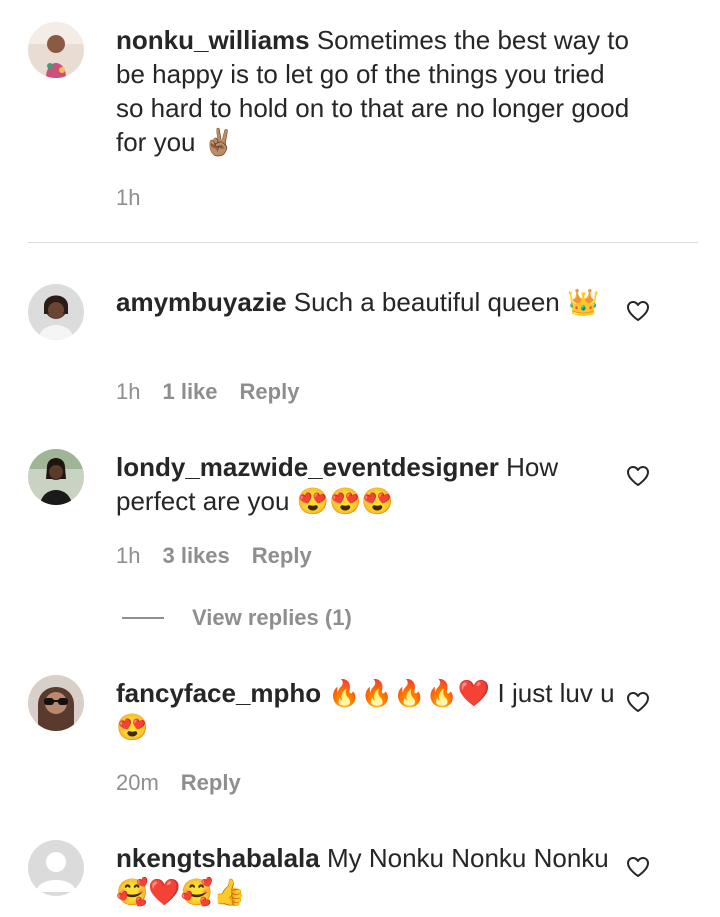 The width and height of the screenshot is (720, 917). Describe the element at coordinates (218, 858) in the screenshot. I see `username: nkengtshabalala` at that location.